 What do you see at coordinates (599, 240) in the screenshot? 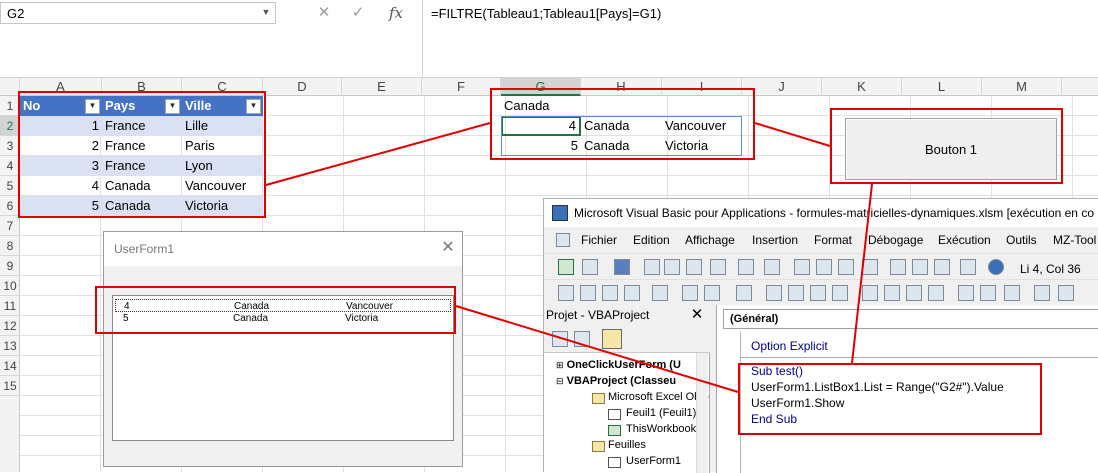
I see `menu-fichier: Fichier` at bounding box center [599, 240].